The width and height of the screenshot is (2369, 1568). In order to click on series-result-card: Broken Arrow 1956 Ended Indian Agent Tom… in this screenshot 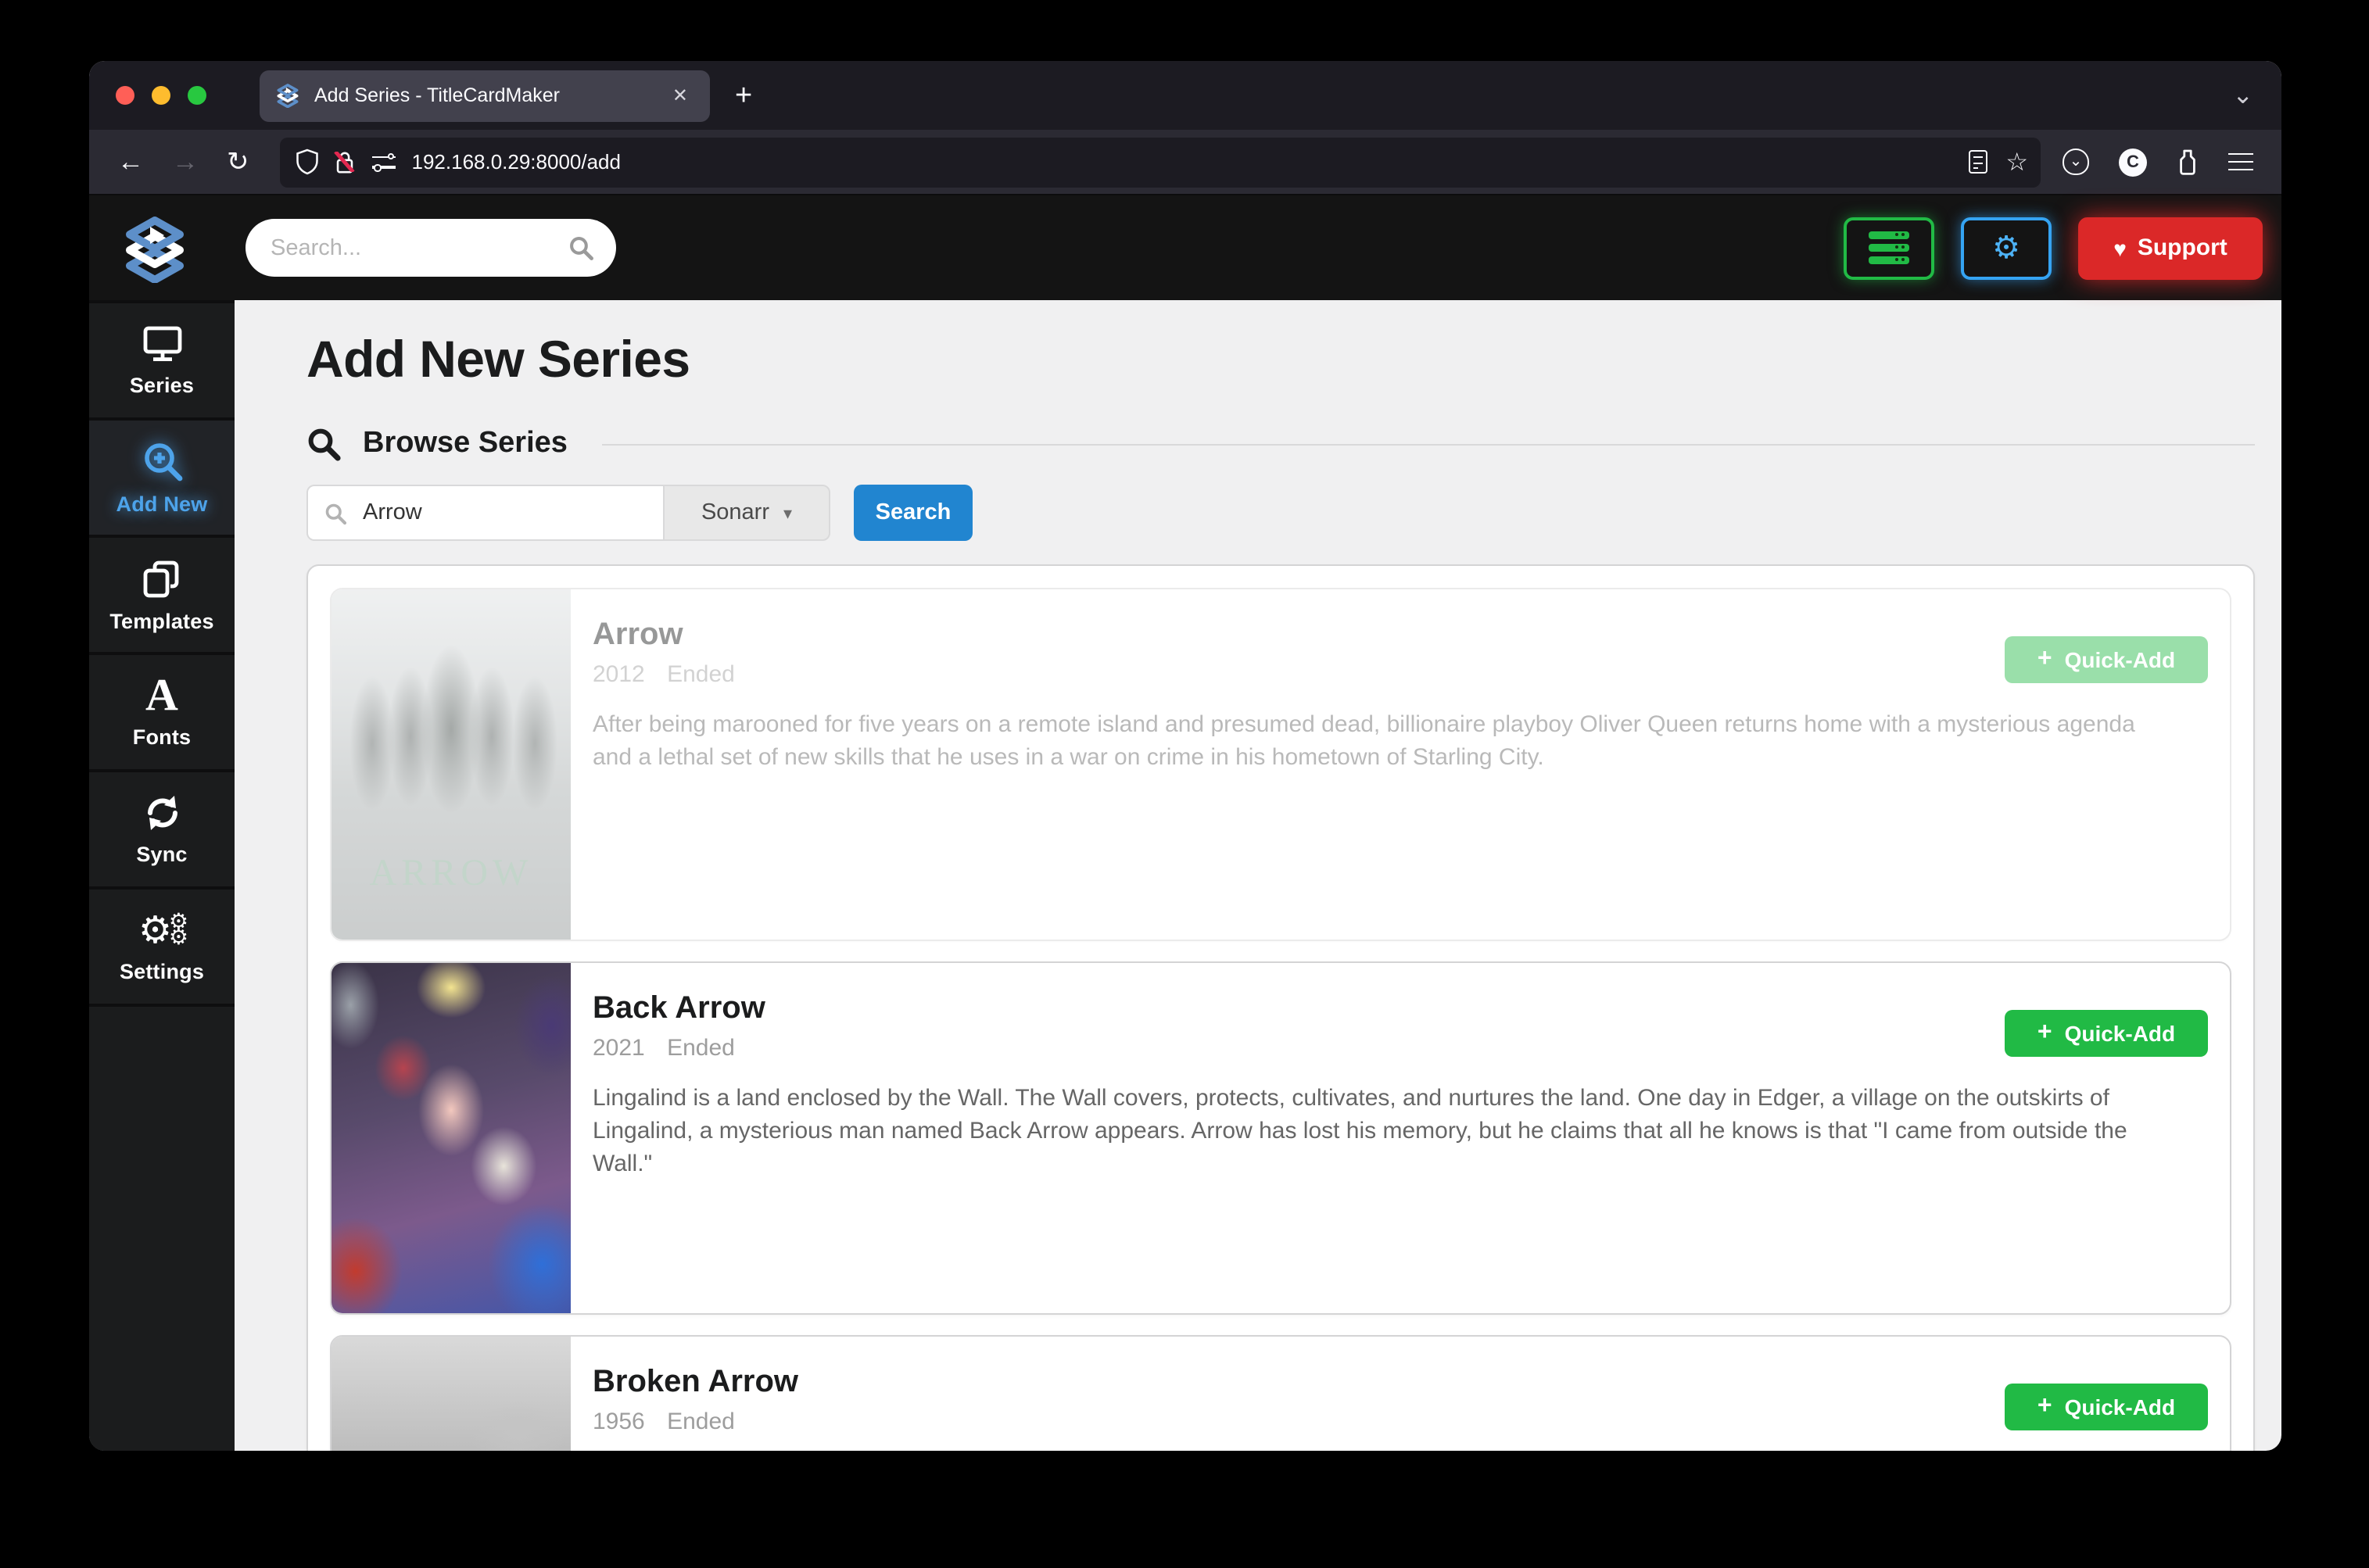, I will do `click(1280, 1393)`.